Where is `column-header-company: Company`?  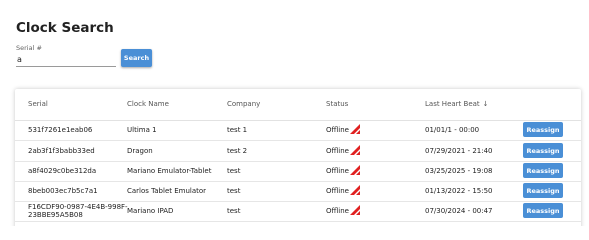 column-header-company: Company is located at coordinates (244, 104).